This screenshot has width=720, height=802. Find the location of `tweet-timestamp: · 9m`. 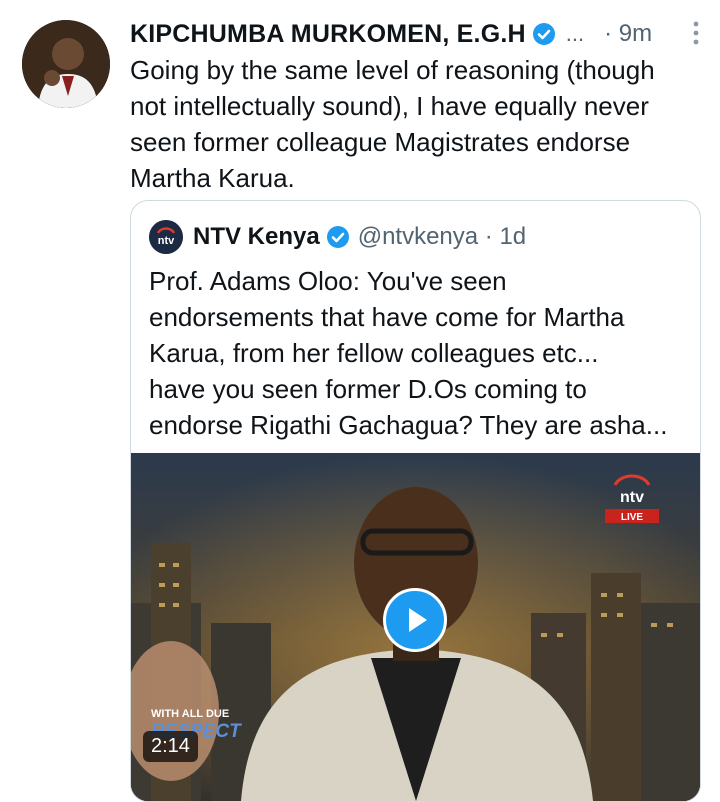

tweet-timestamp: · 9m is located at coordinates (628, 34).